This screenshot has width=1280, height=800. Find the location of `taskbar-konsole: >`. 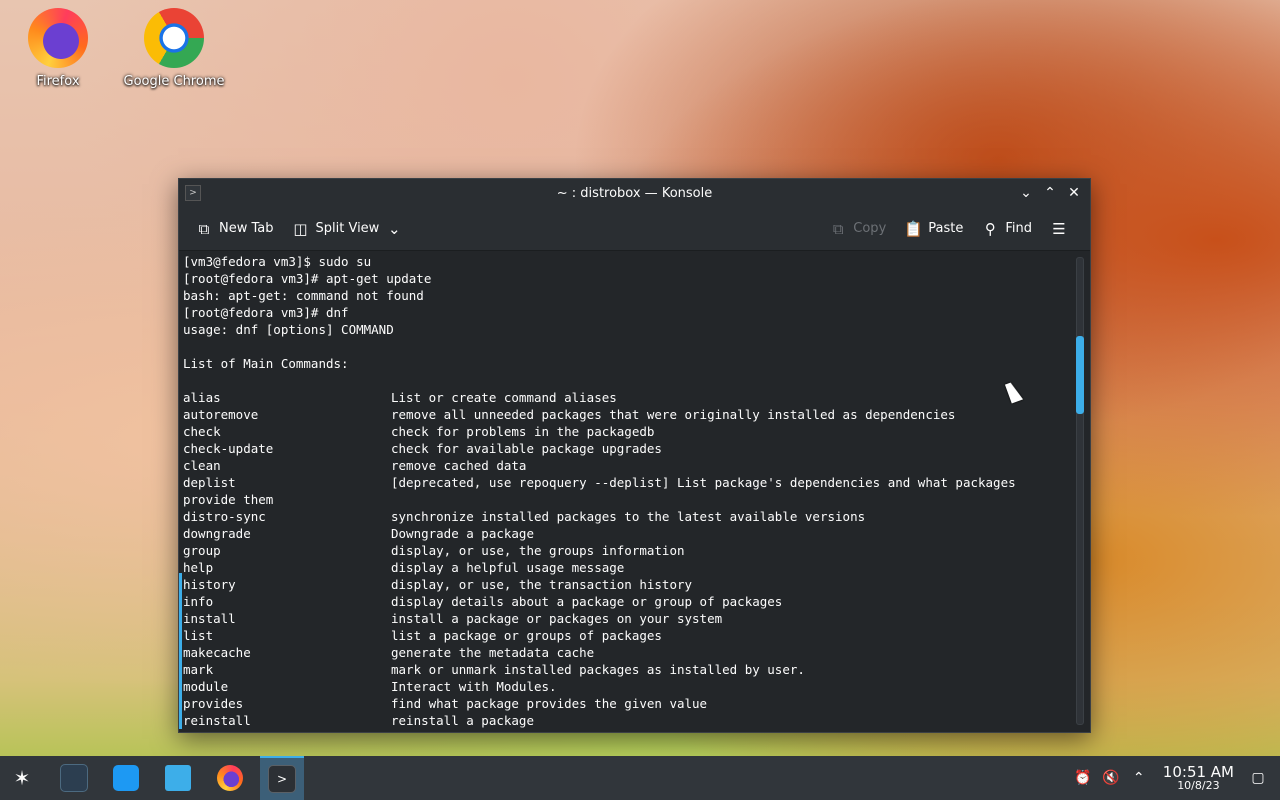

taskbar-konsole: > is located at coordinates (282, 778).